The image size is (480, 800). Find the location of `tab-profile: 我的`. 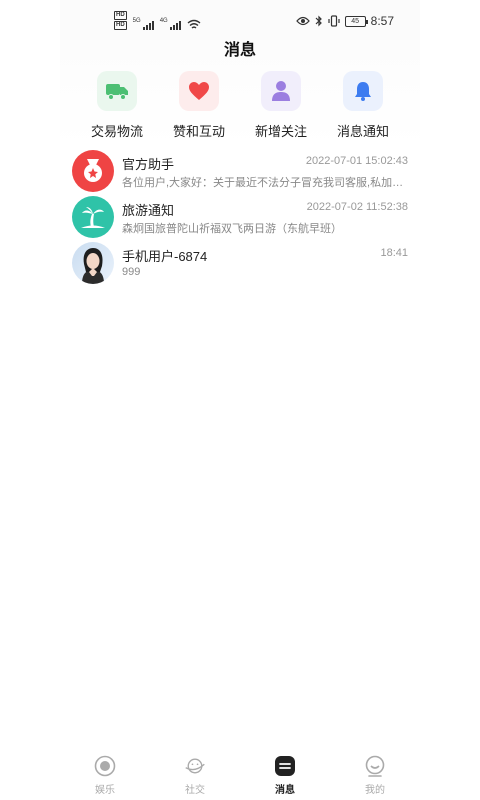

tab-profile: 我的 is located at coordinates (375, 776).